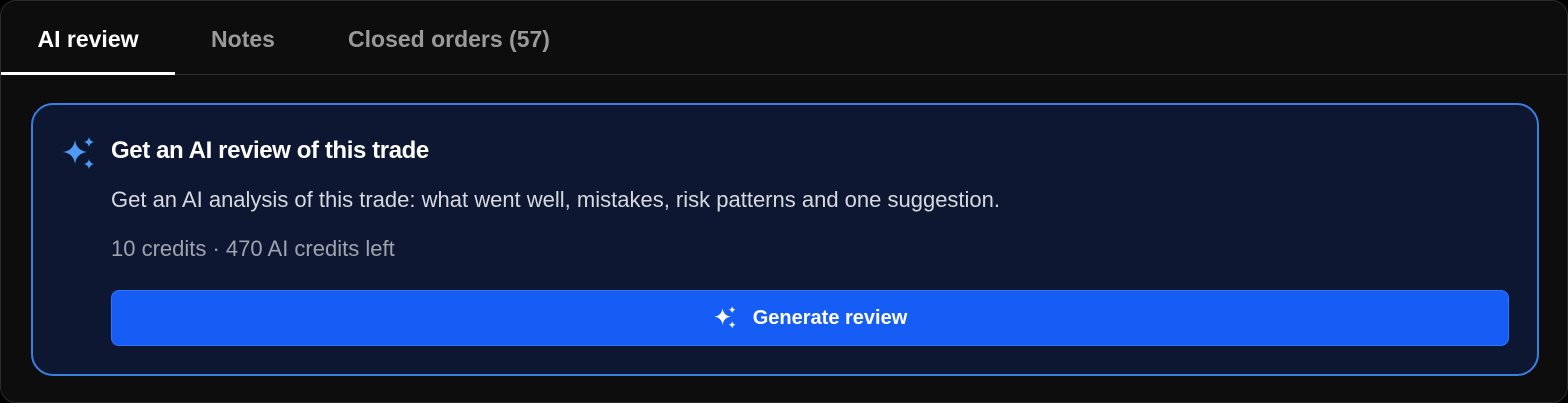  I want to click on tab-label: AI review, so click(88, 39).